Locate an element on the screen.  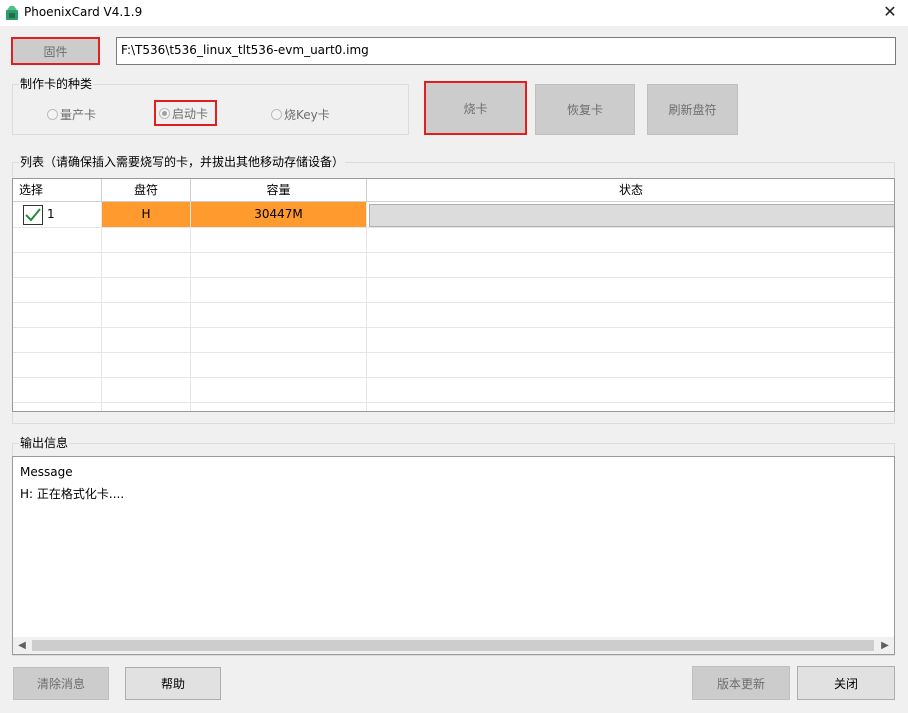
burn-card-button: 烧卡 is located at coordinates (475, 108).